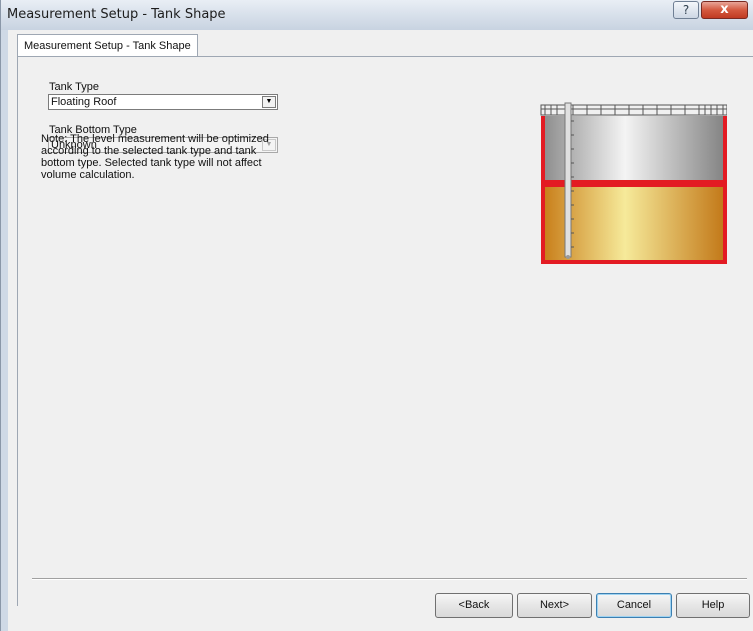  Describe the element at coordinates (724, 10) in the screenshot. I see `close-button: x` at that location.